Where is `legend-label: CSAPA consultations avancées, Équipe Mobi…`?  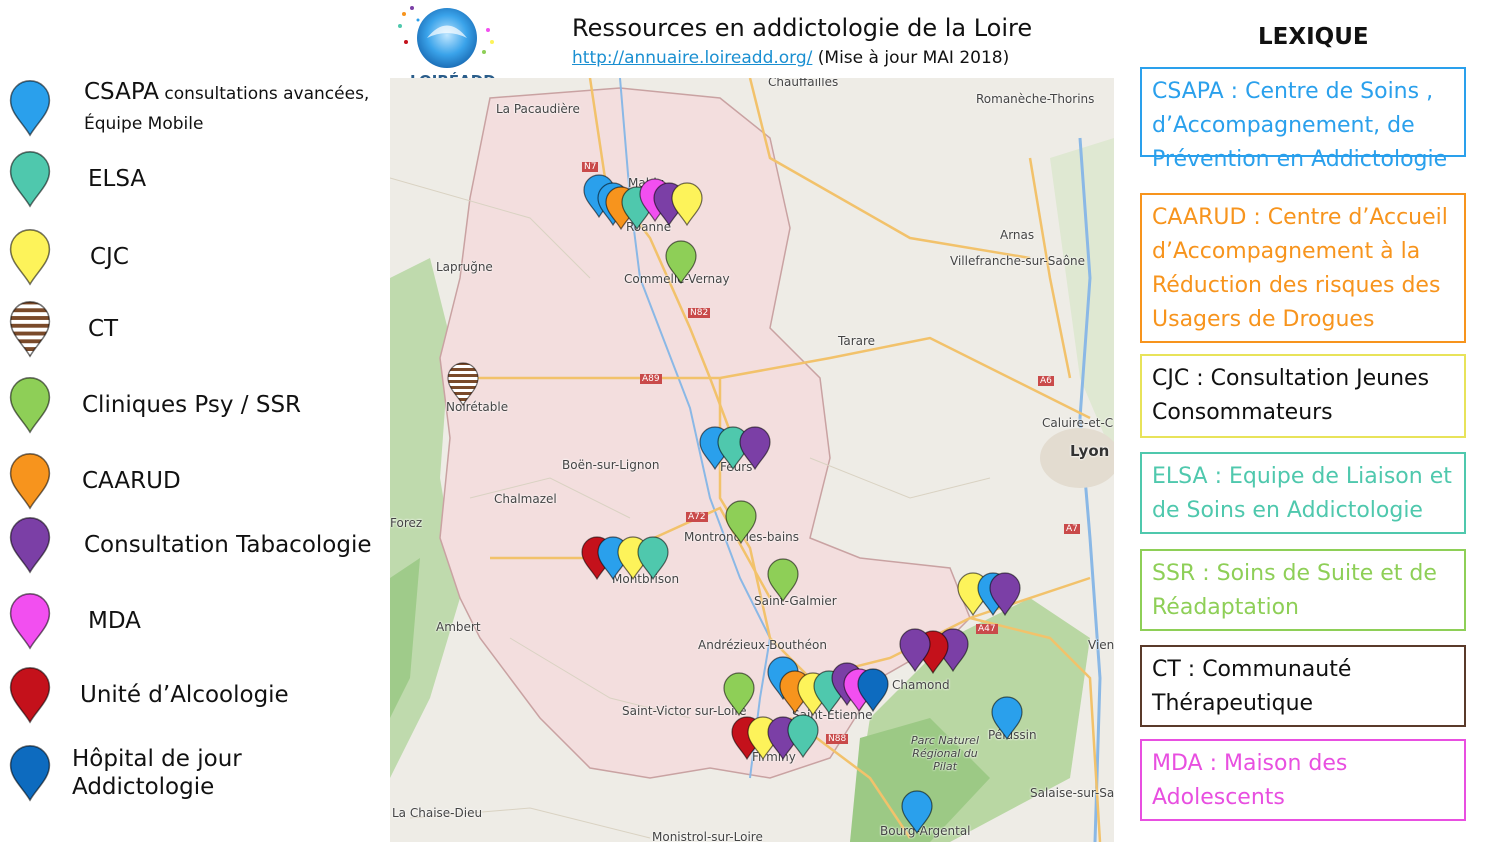 legend-label: CSAPA consultations avancées, Équipe Mobi… is located at coordinates (227, 106).